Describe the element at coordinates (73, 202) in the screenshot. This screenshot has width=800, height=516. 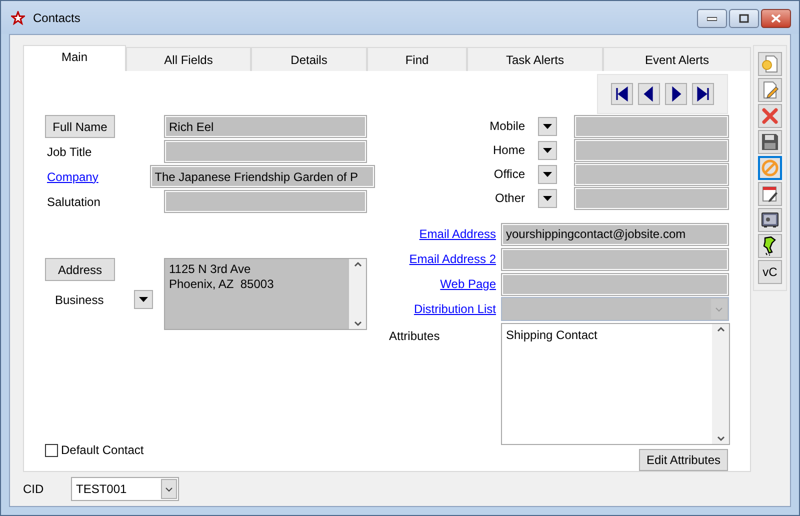
I see `field-label: Salutation` at that location.